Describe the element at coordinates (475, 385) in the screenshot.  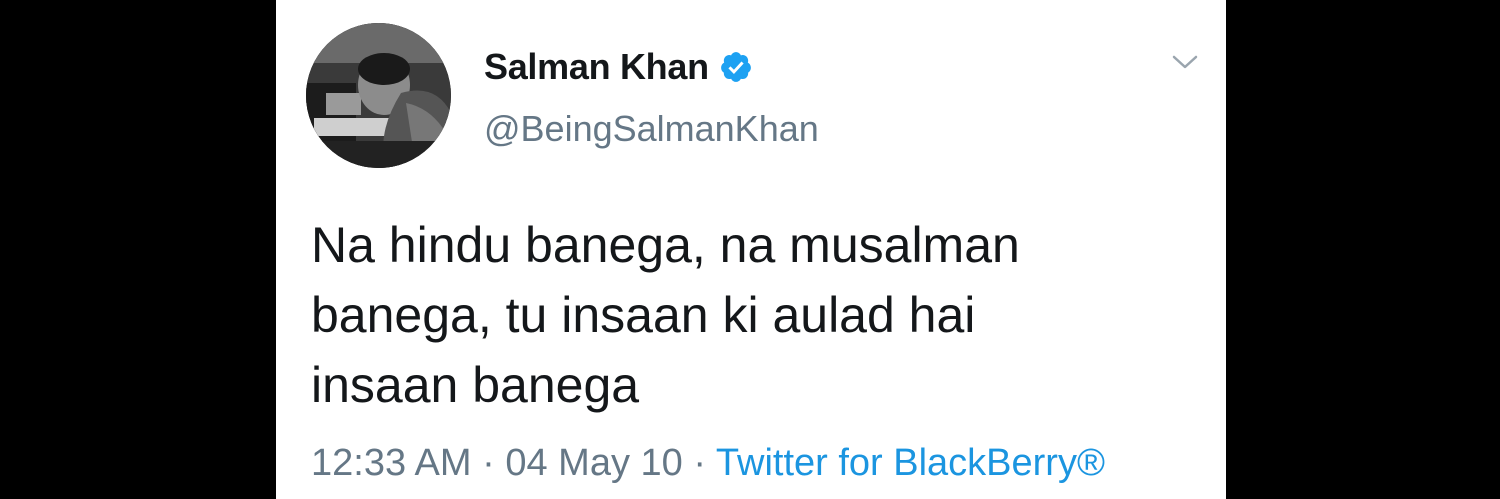
I see `tweet-text-line: insaan banega` at that location.